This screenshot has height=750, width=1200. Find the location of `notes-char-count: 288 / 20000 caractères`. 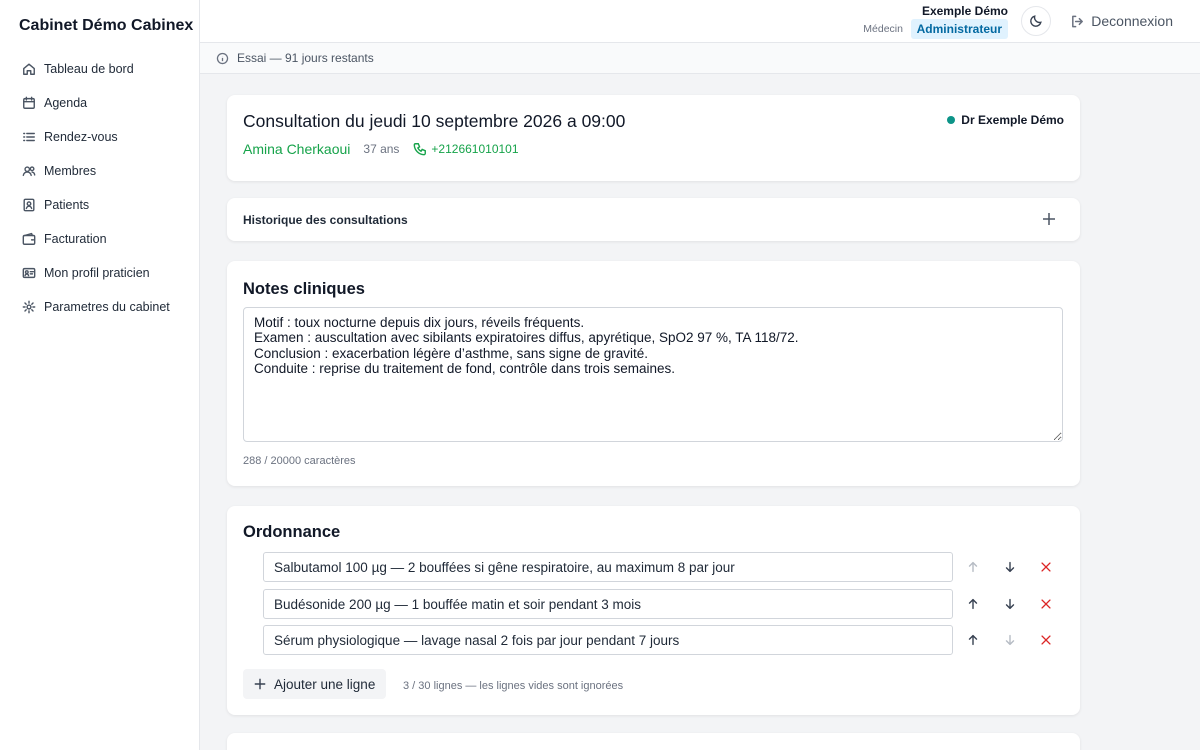

notes-char-count: 288 / 20000 caractères is located at coordinates (299, 461).